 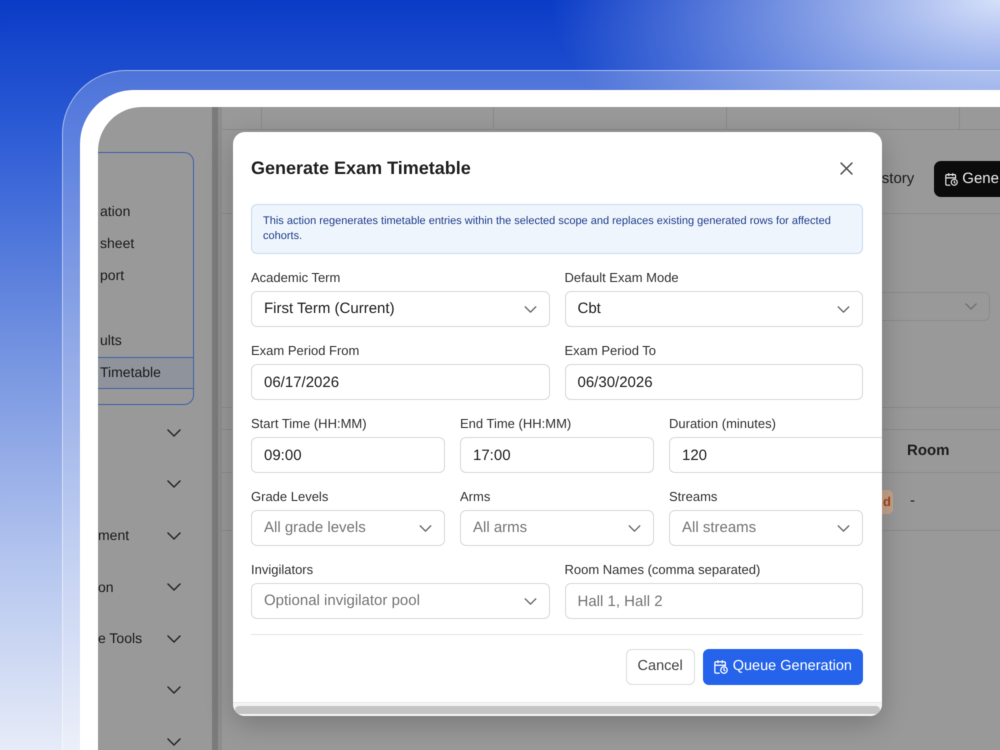 What do you see at coordinates (557, 710) in the screenshot?
I see `scrollbar-thumb` at bounding box center [557, 710].